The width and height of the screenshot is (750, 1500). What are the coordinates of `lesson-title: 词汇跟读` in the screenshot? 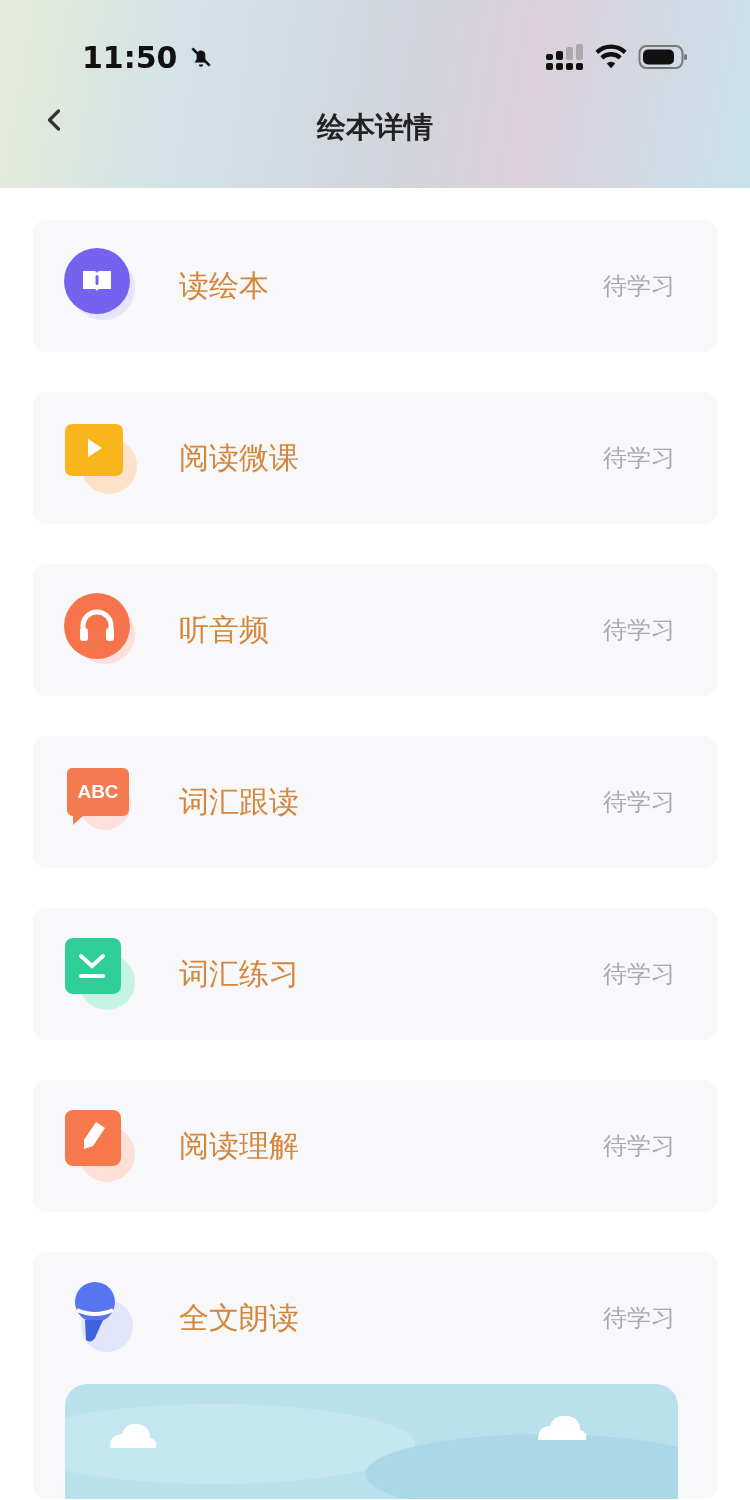 It's located at (239, 801).